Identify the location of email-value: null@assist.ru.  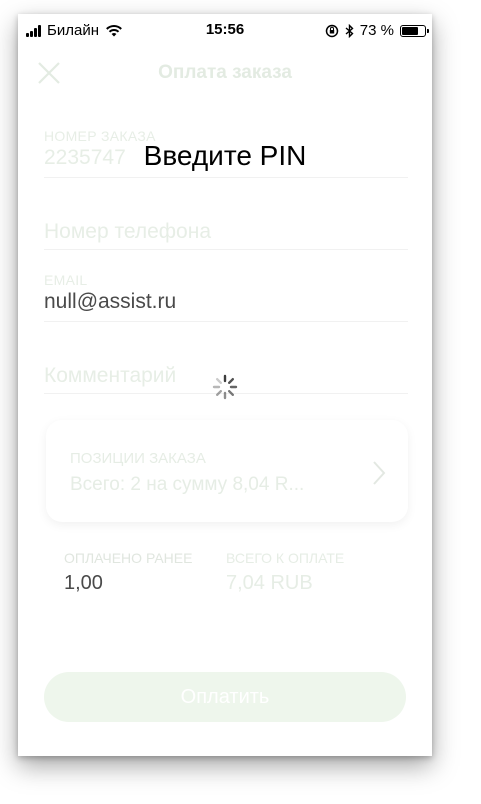
(110, 301).